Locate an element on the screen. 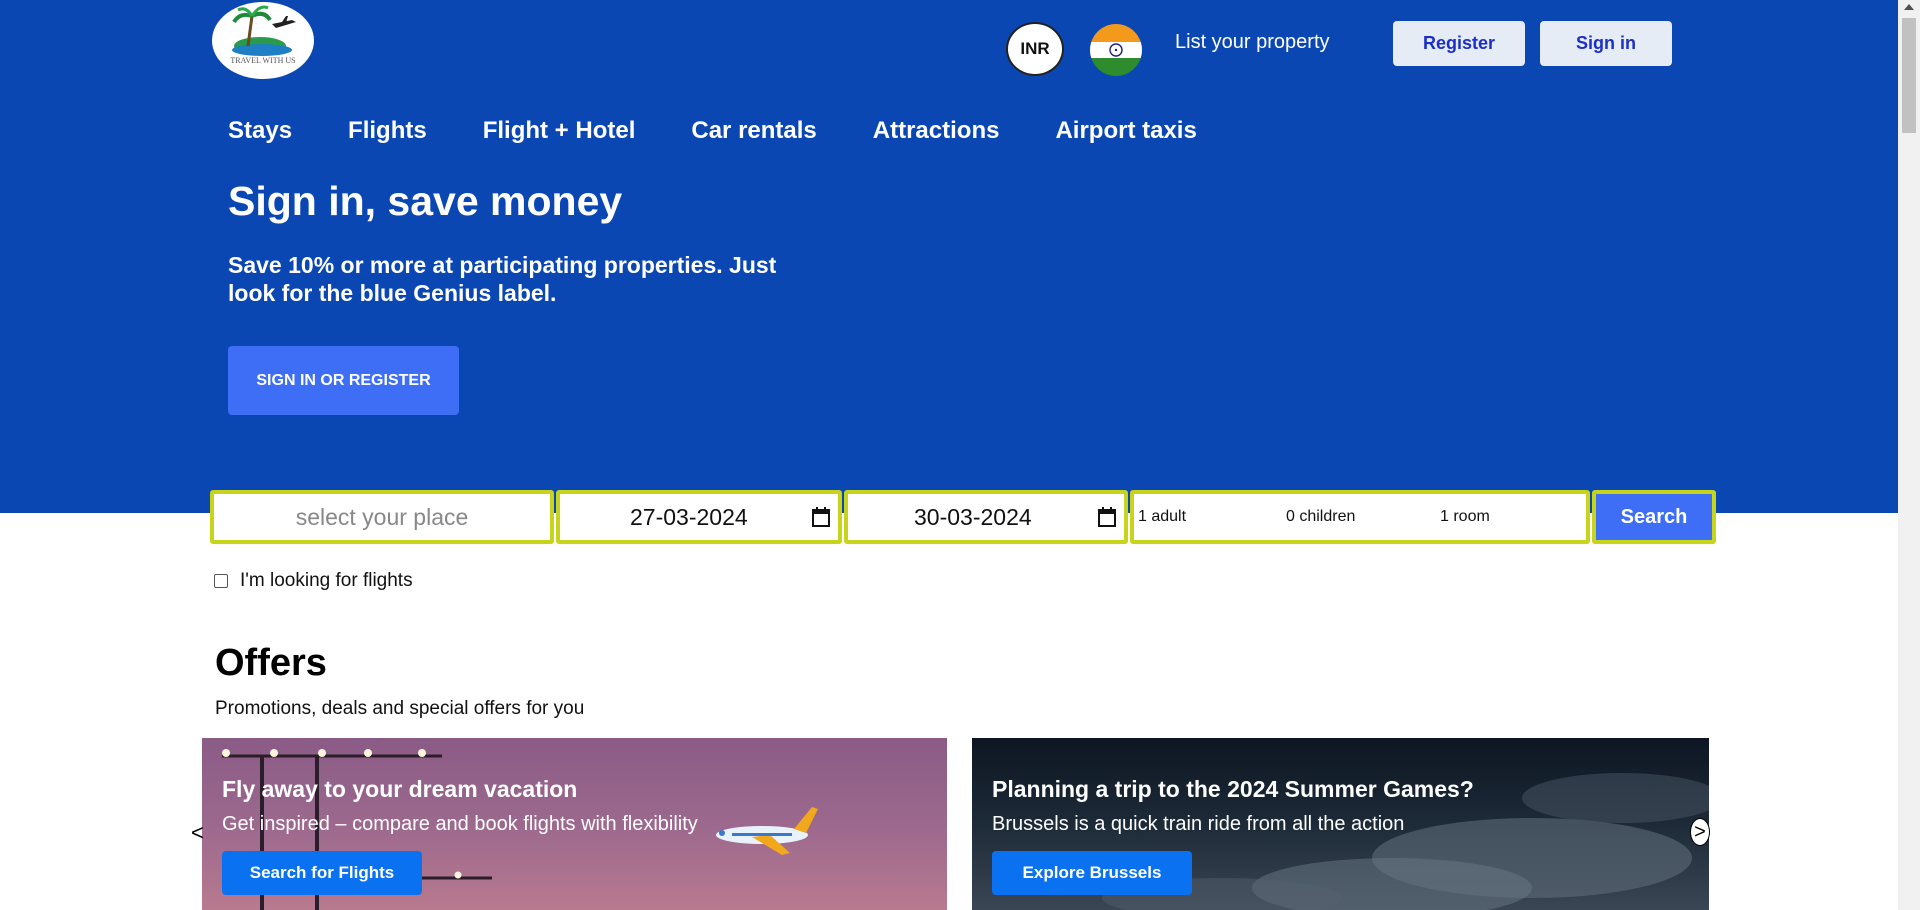 This screenshot has width=1920, height=910. nav-item-airport-taxis: Airport taxis is located at coordinates (1125, 131).